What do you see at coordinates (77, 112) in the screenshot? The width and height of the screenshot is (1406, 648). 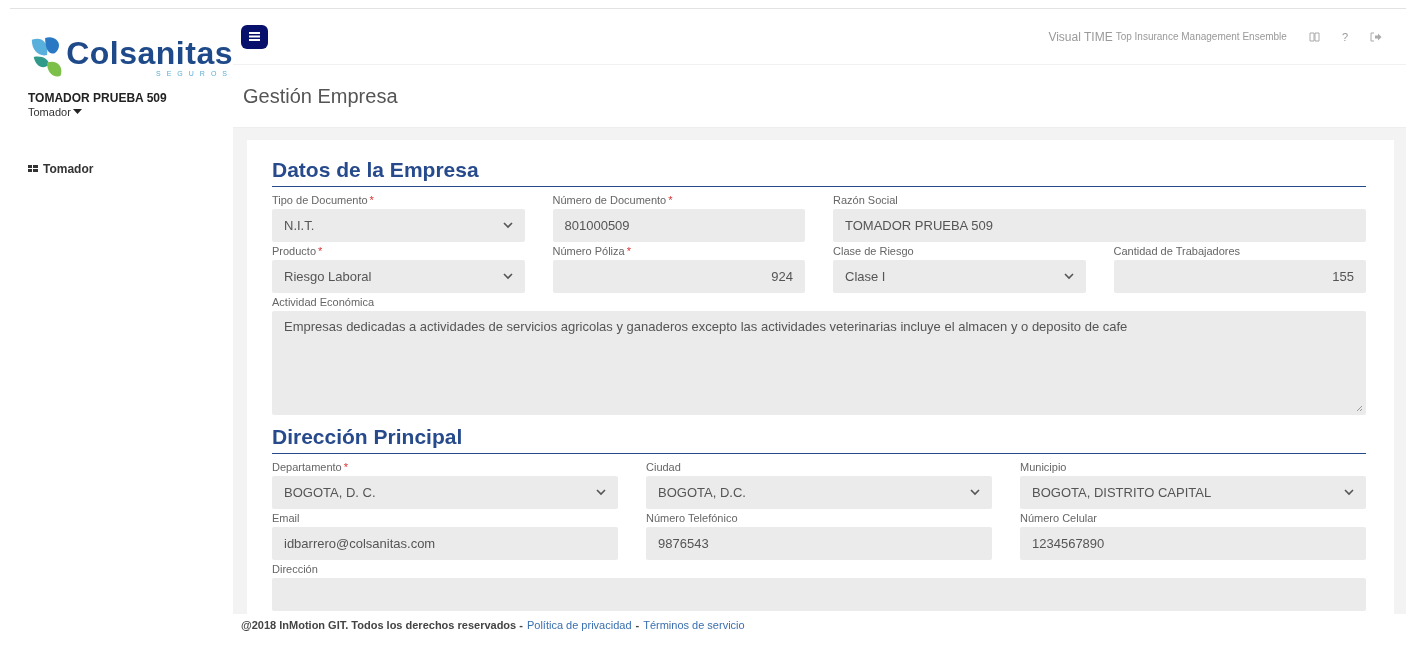 I see `caret-icon` at bounding box center [77, 112].